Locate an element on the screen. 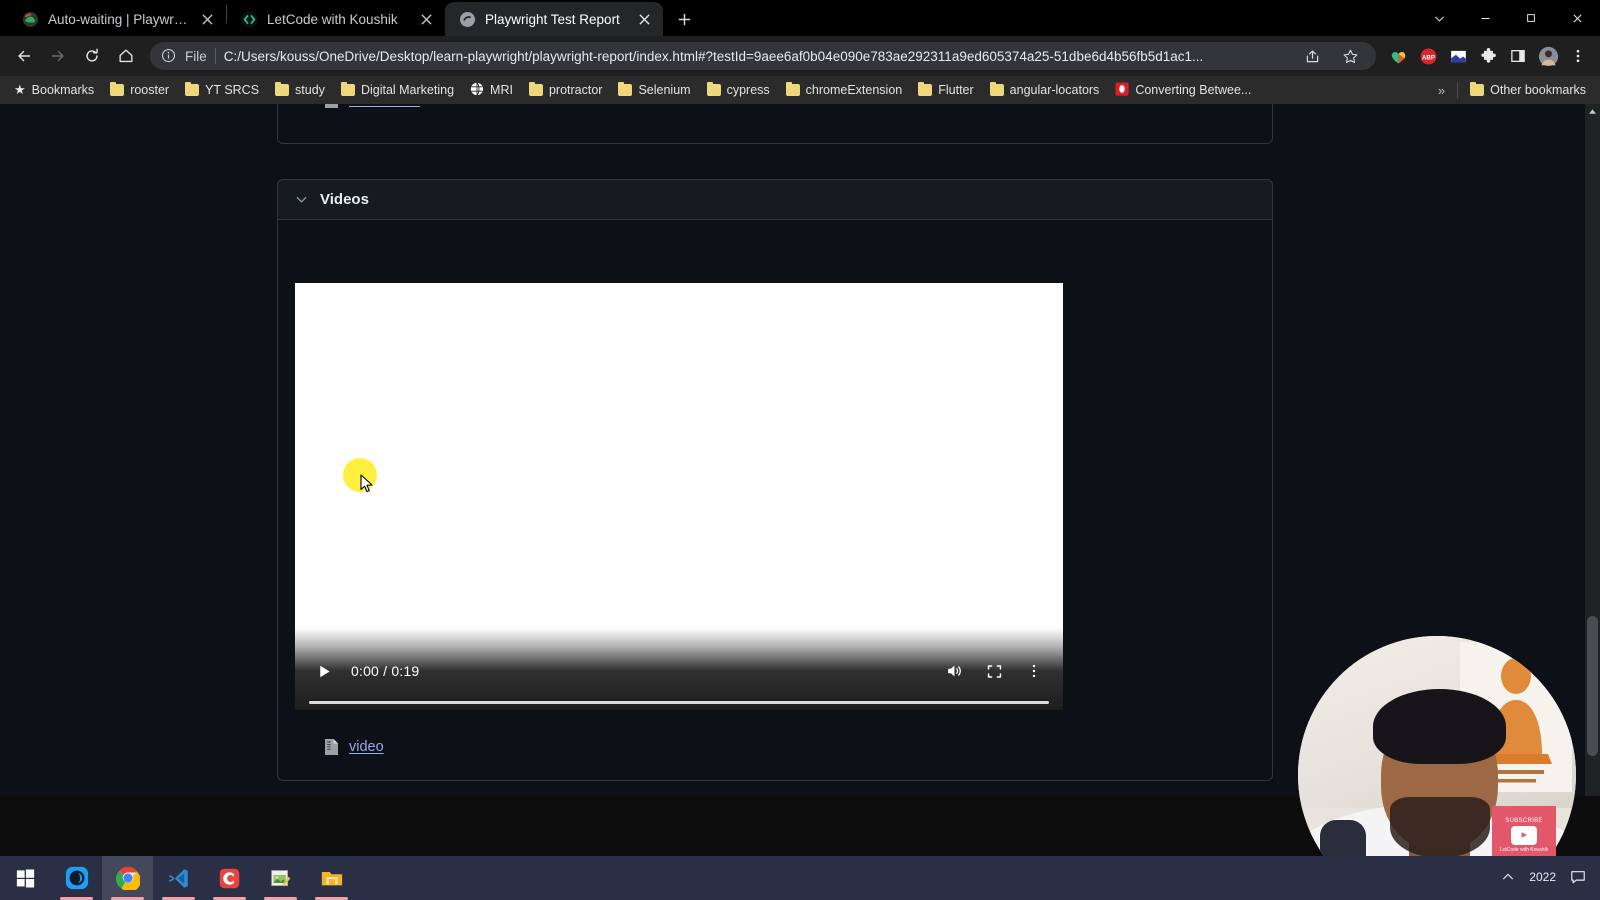 The height and width of the screenshot is (900, 1600). tab-letcode: LetCode with Koushik is located at coordinates (336, 19).